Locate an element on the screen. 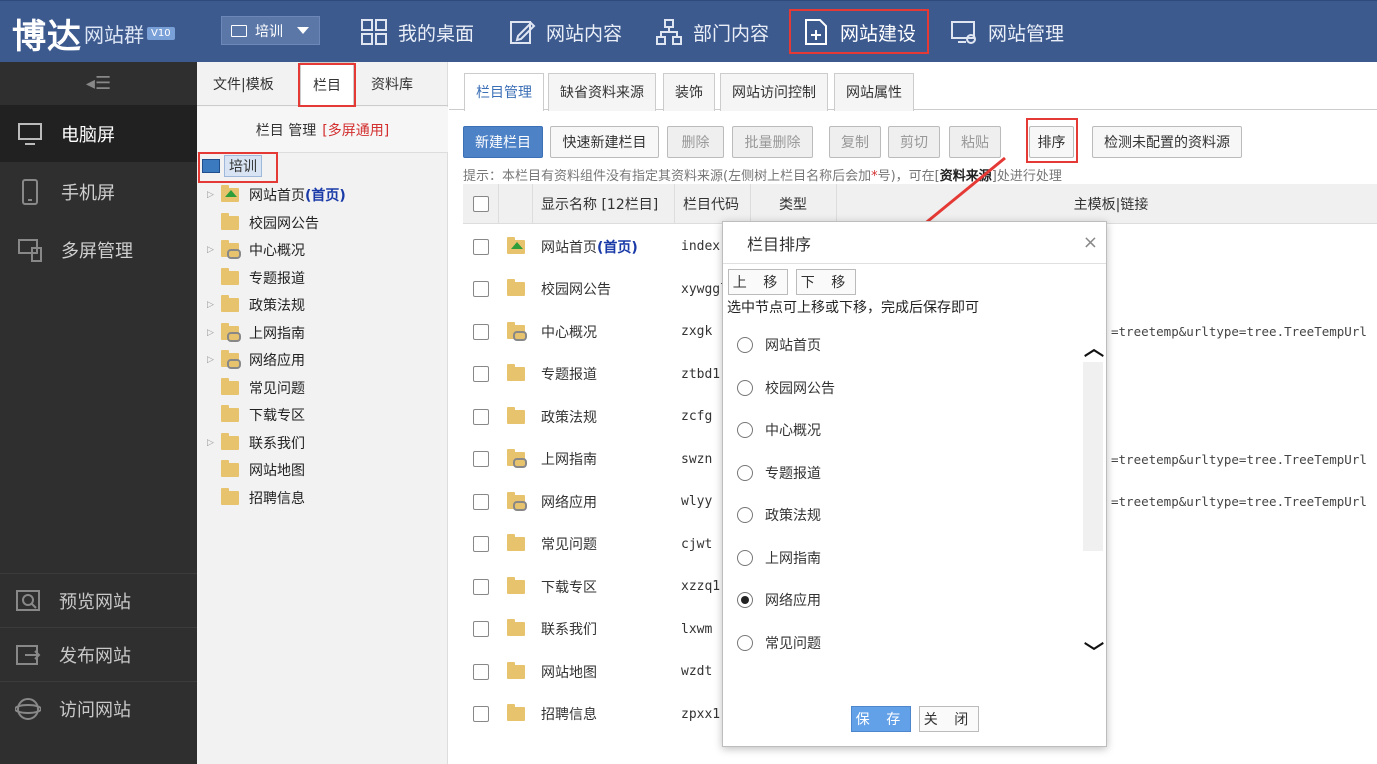 Image resolution: width=1377 pixels, height=764 pixels. tab-decoration: 装饰 is located at coordinates (689, 92).